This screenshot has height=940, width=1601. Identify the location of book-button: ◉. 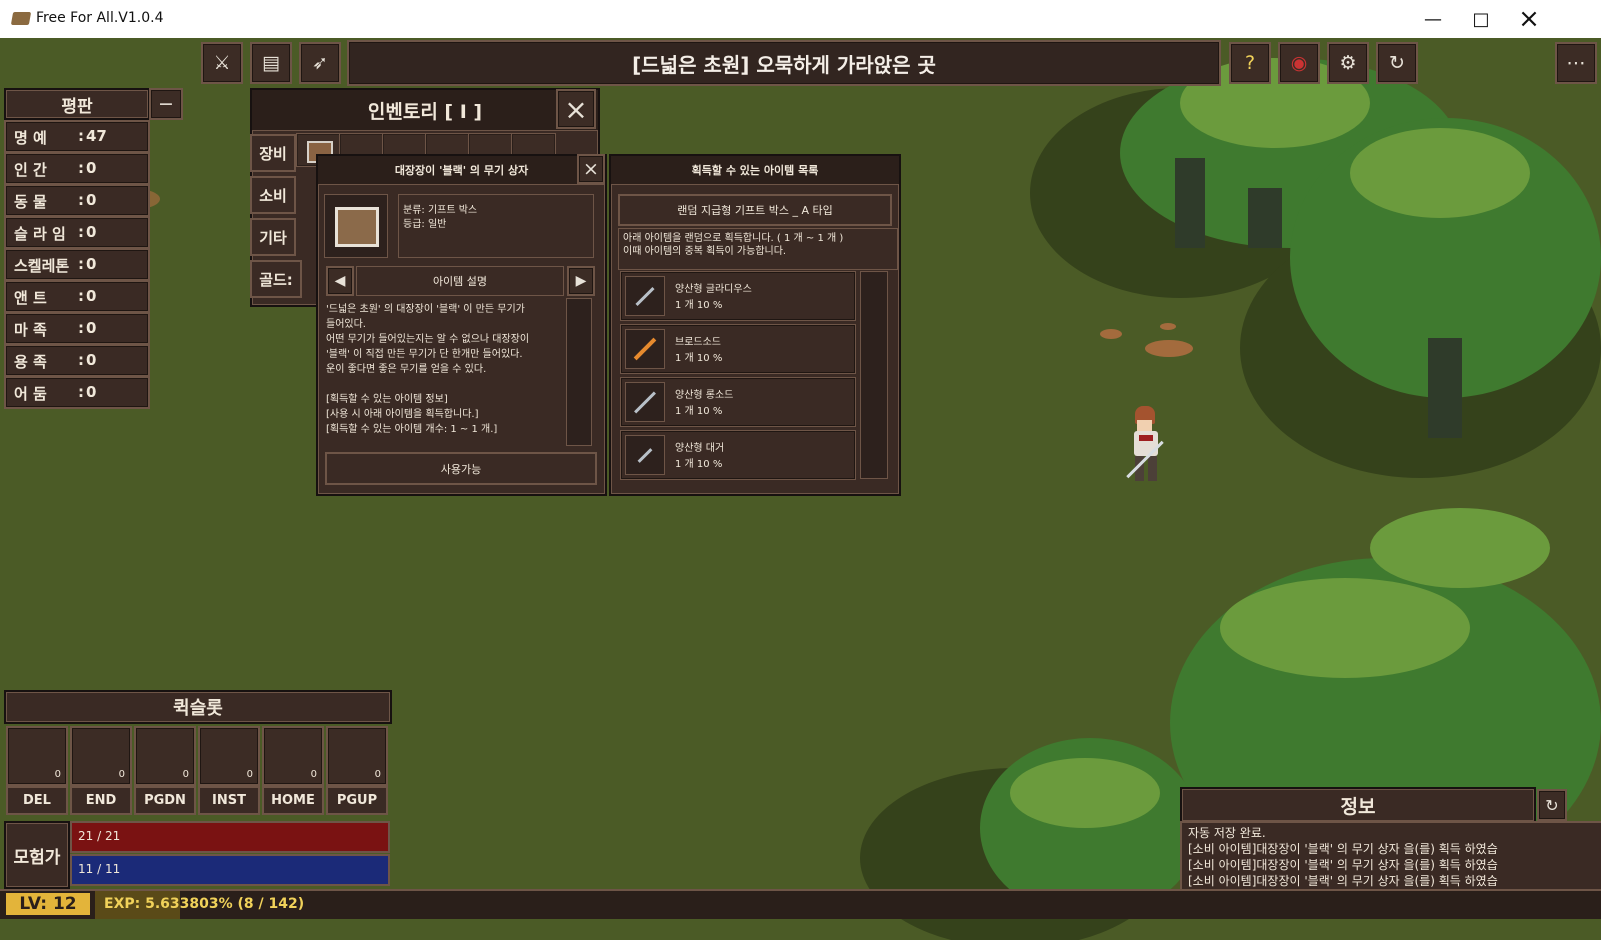
(1299, 63).